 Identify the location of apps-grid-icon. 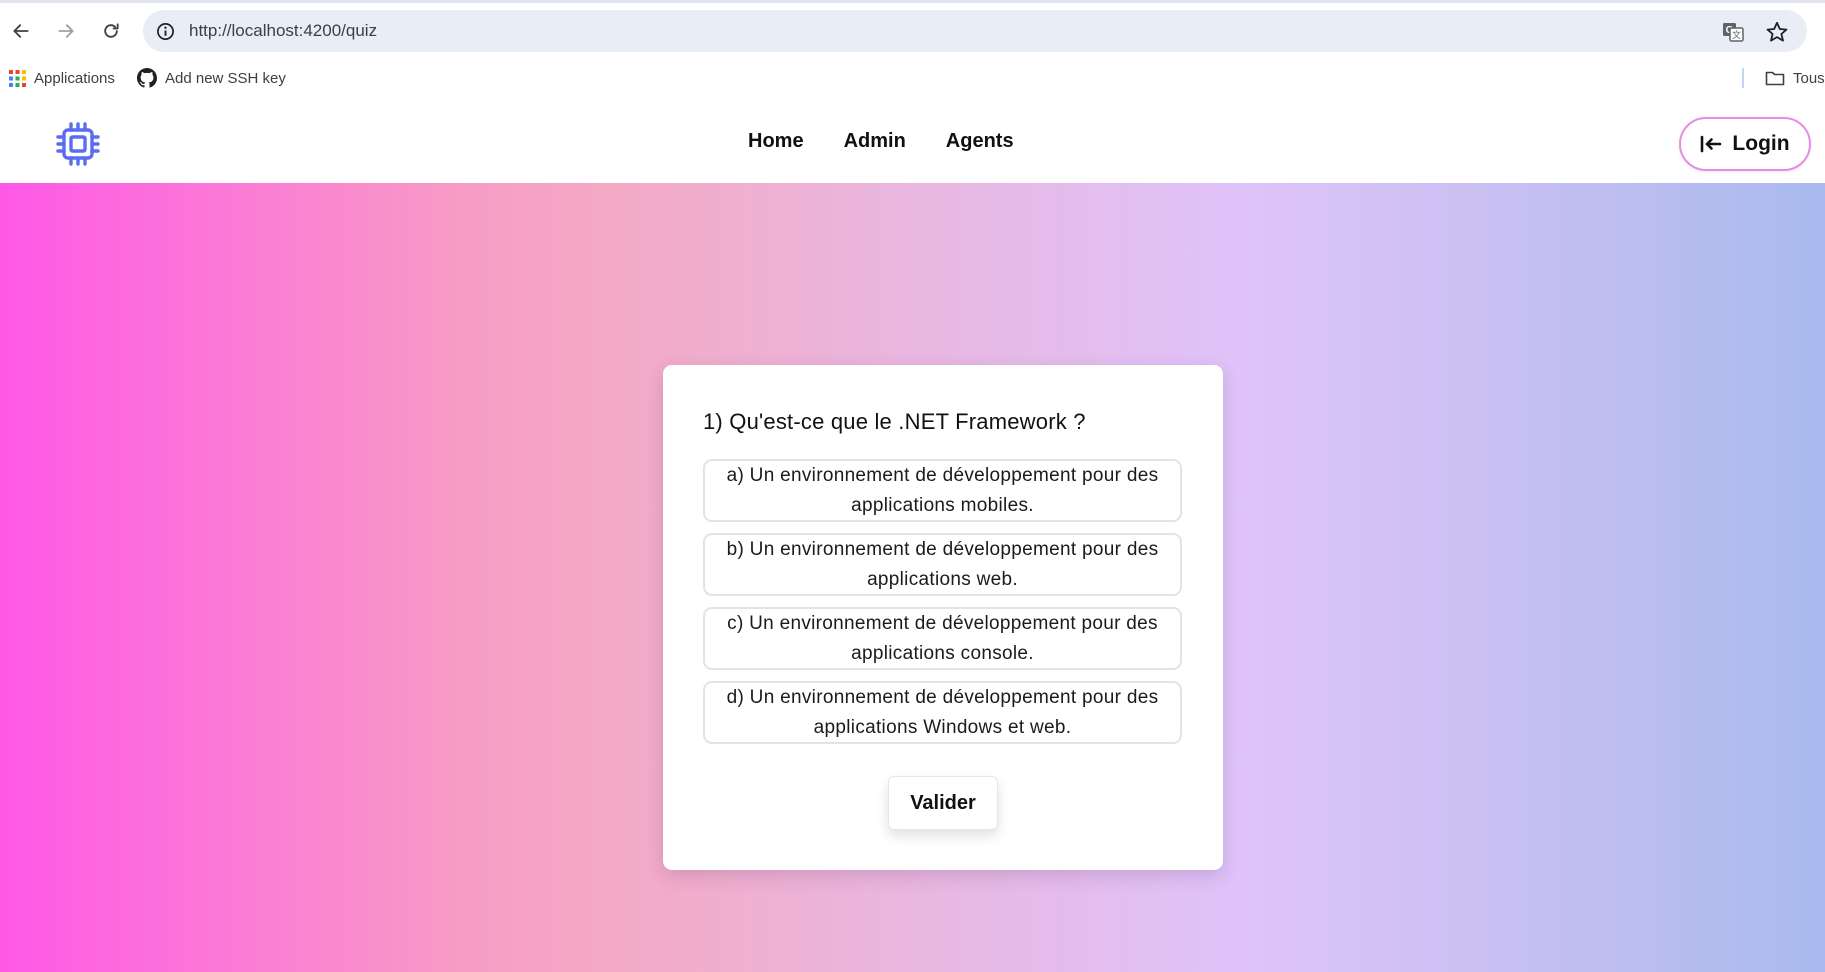
(17, 78).